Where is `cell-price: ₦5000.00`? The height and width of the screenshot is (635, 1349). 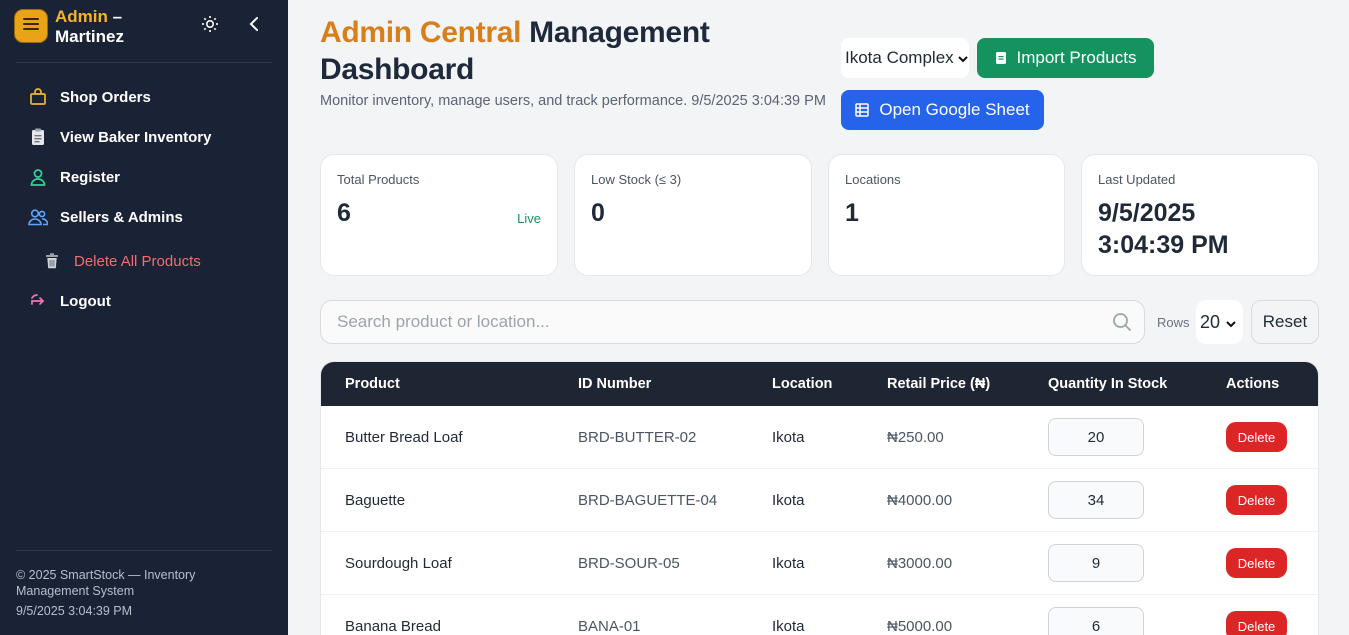
cell-price: ₦5000.00 is located at coordinates (920, 626).